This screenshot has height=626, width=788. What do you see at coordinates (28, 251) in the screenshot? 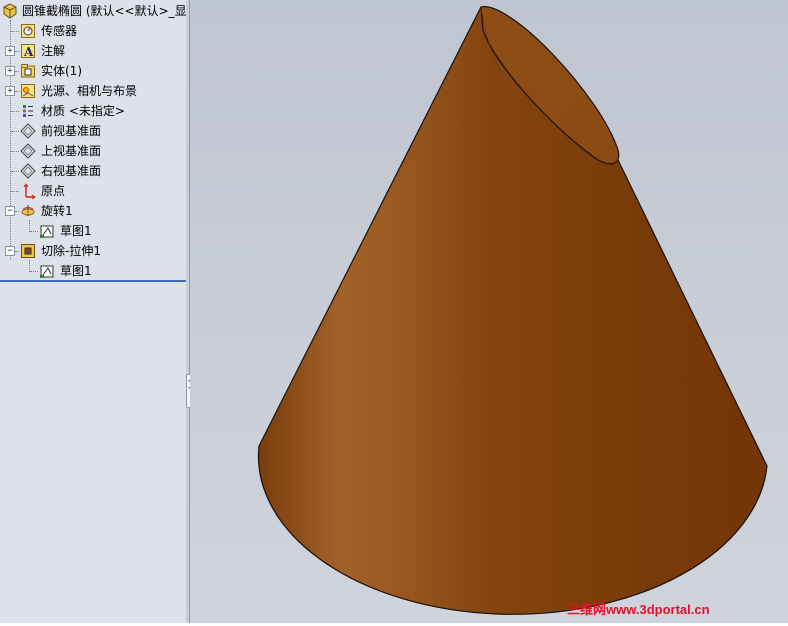
I see `cut-extrude-icon` at bounding box center [28, 251].